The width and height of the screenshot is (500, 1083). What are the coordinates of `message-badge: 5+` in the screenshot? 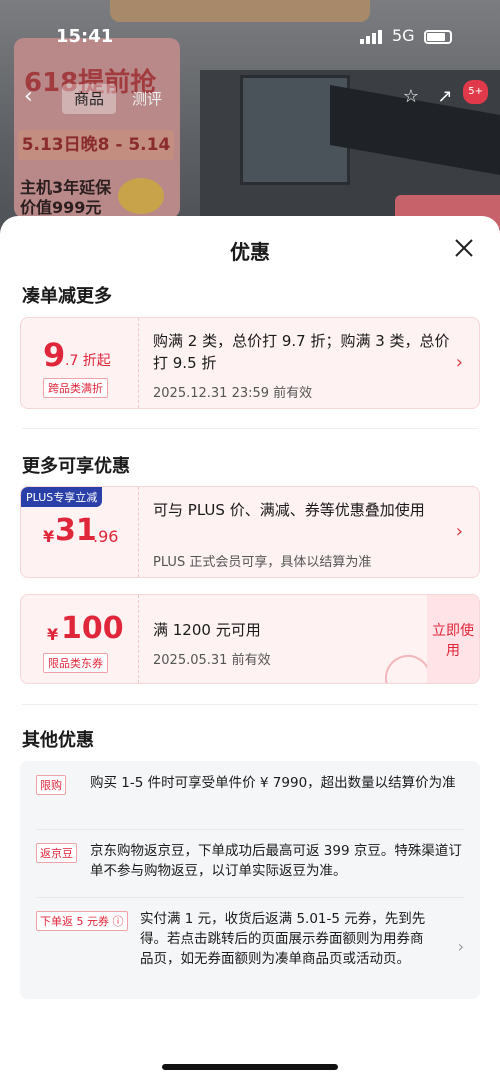 It's located at (475, 92).